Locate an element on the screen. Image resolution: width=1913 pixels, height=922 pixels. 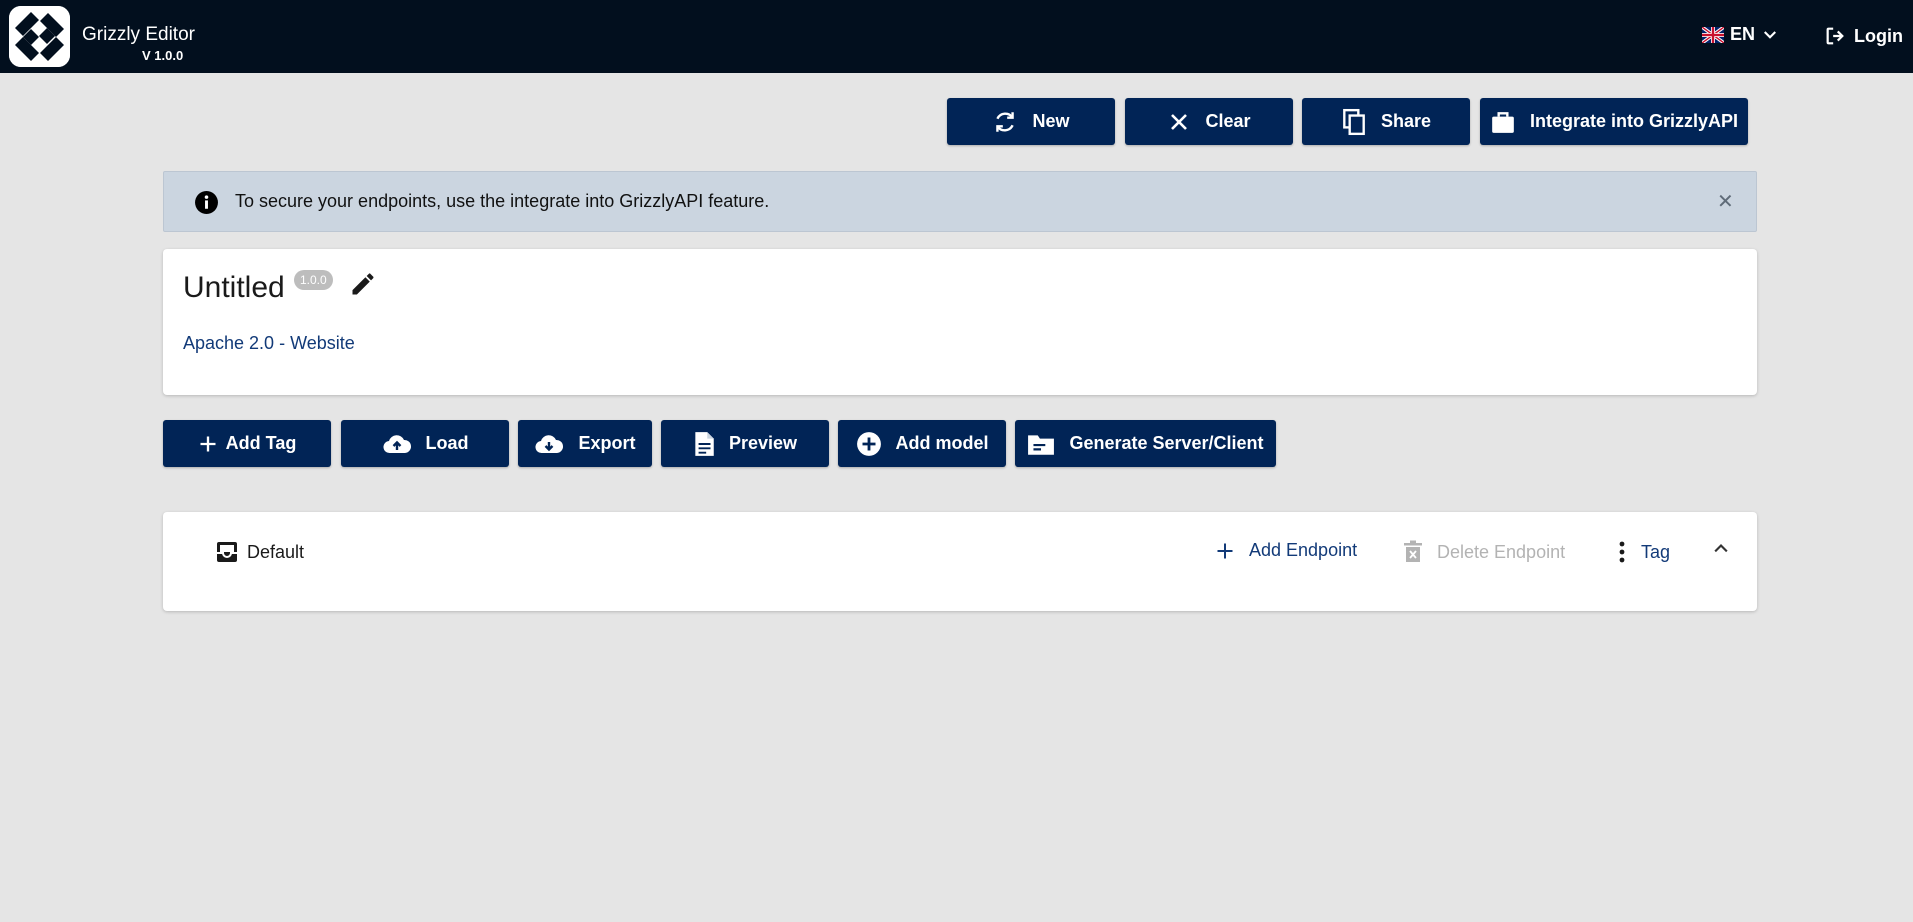
info-icon is located at coordinates (206, 202).